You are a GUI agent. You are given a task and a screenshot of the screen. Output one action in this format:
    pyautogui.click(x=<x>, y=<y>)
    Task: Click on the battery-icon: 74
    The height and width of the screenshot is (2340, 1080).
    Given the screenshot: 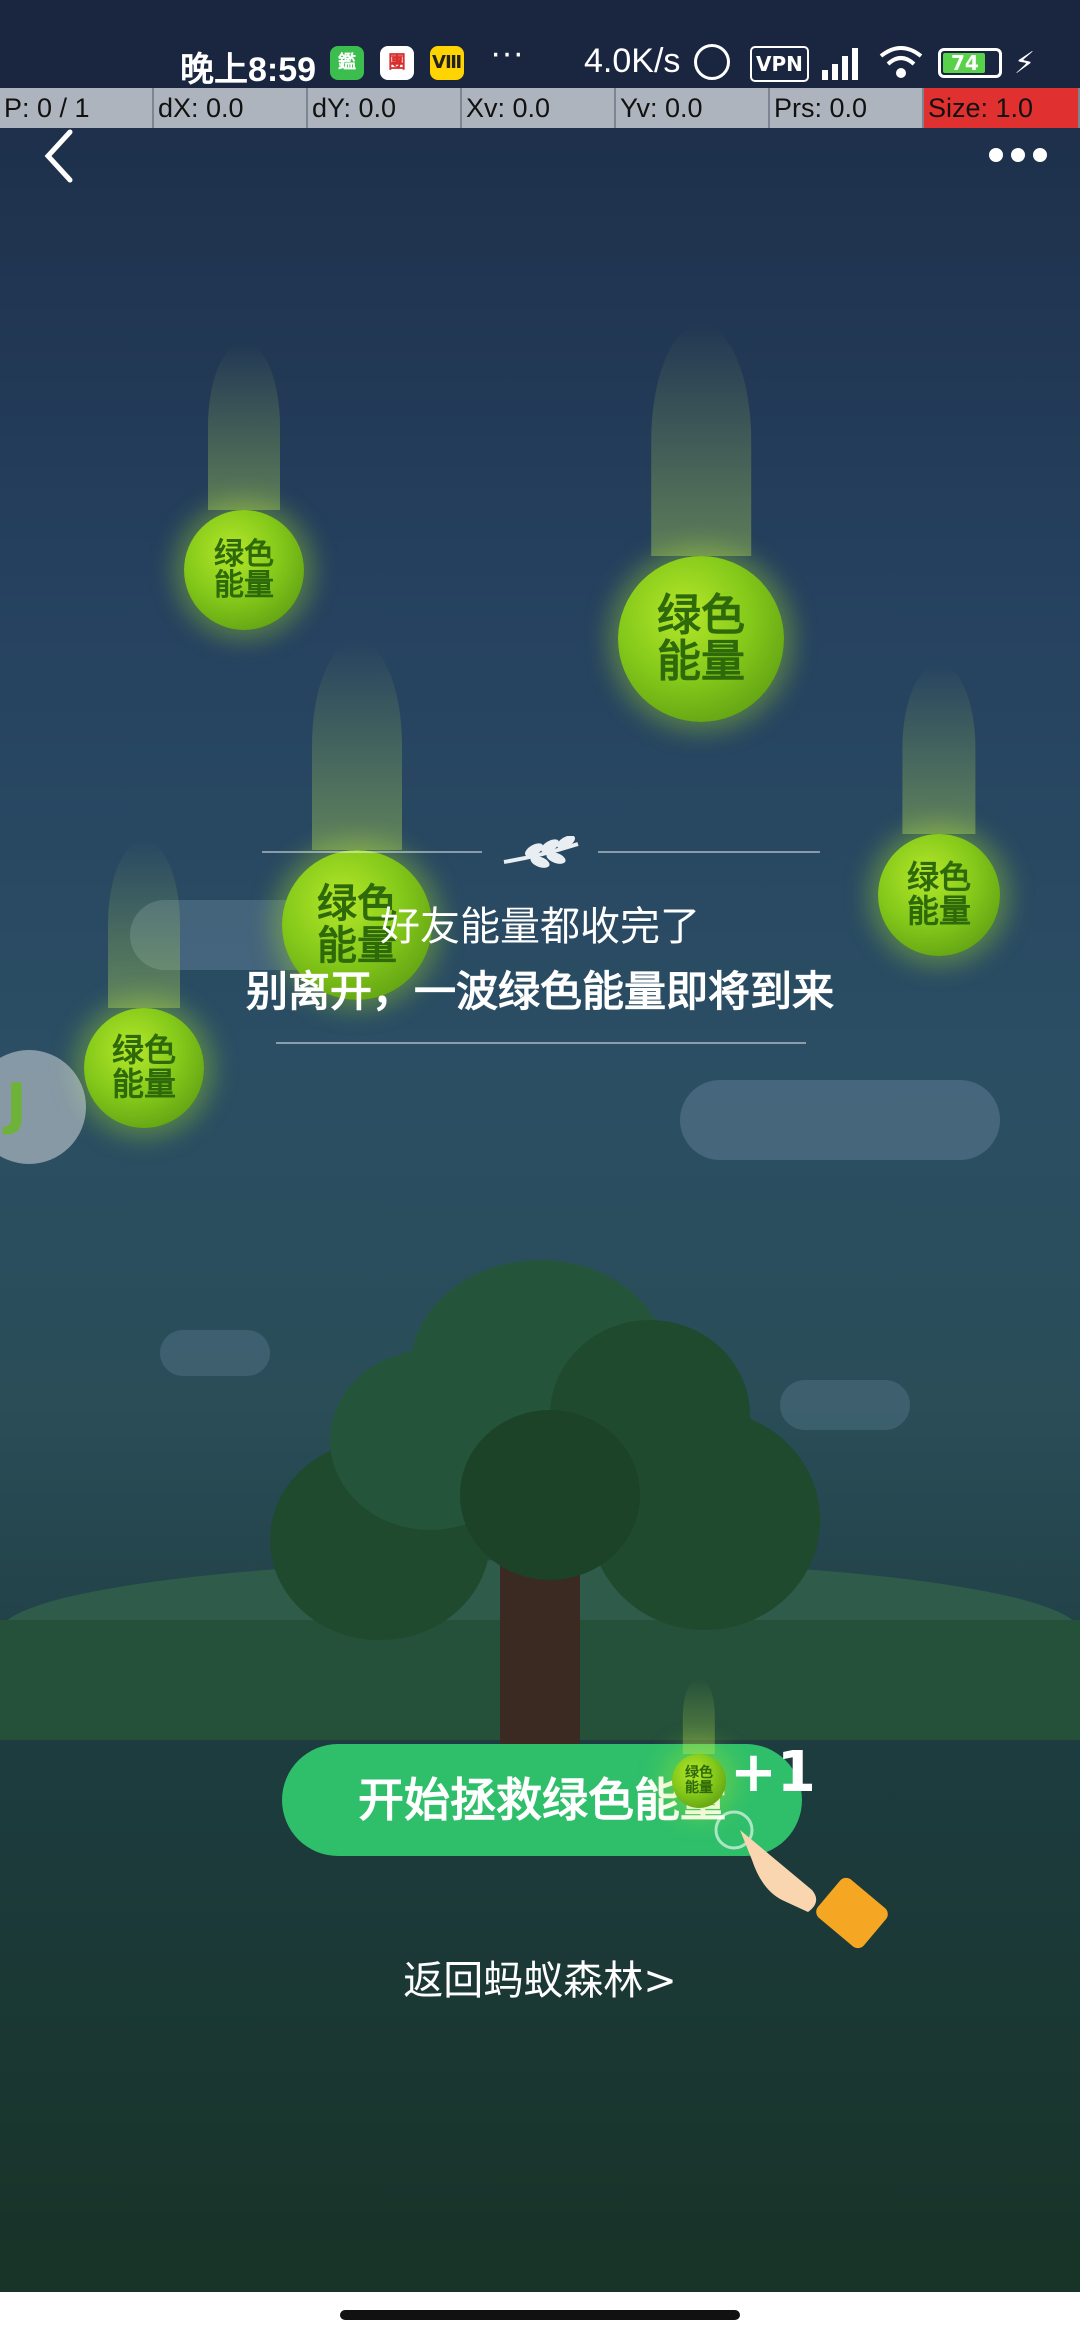 What is the action you would take?
    pyautogui.click(x=970, y=63)
    